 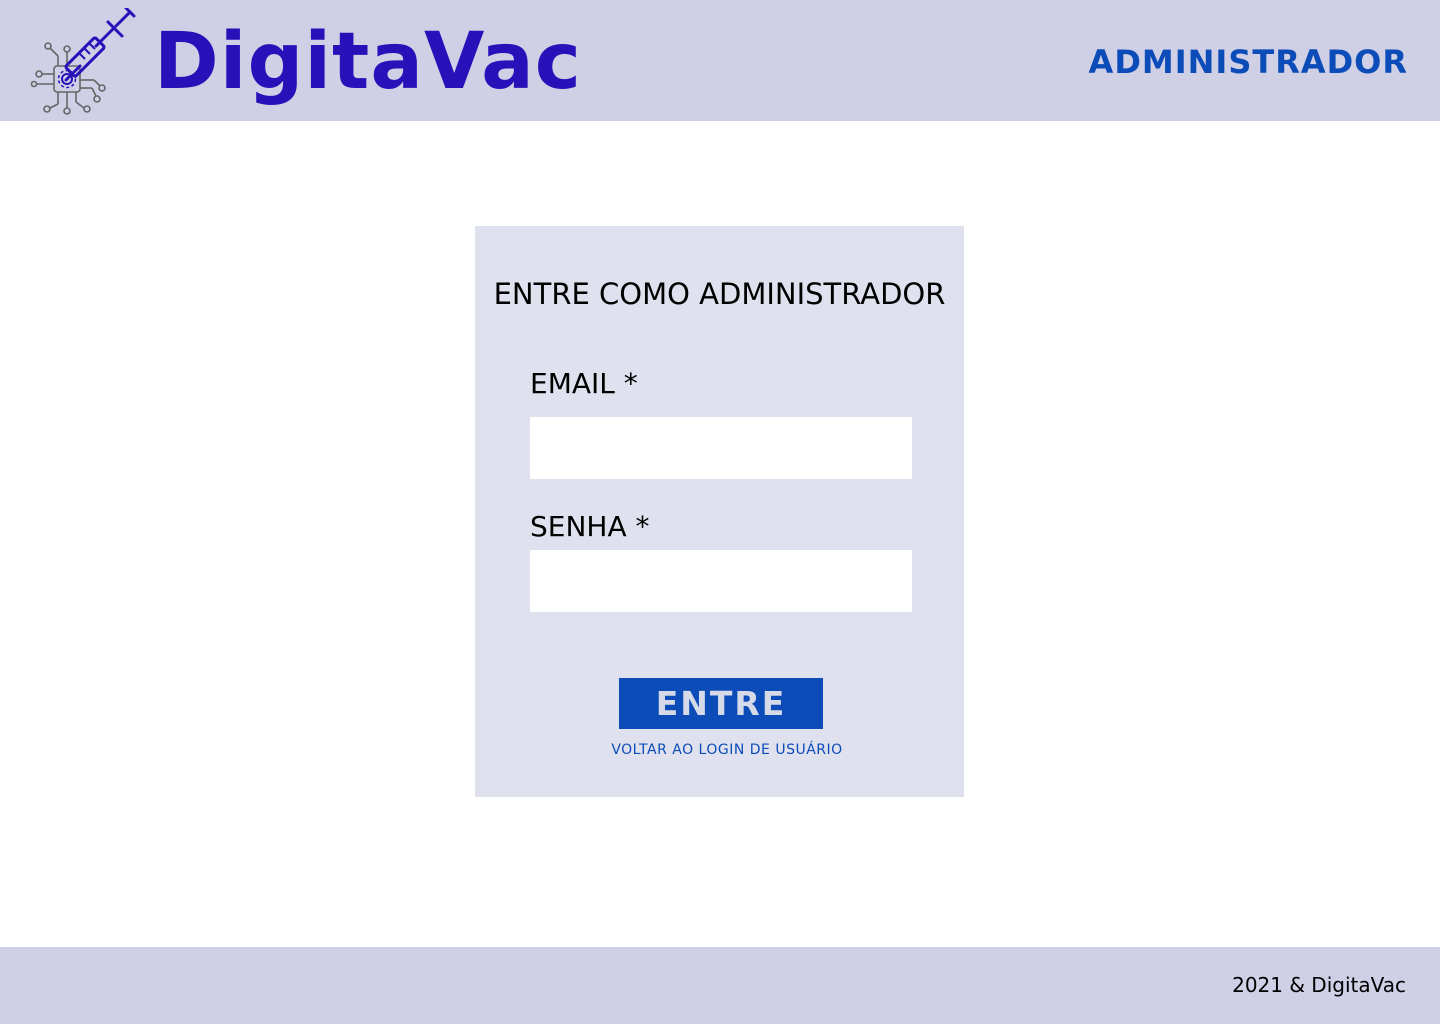 What do you see at coordinates (1319, 985) in the screenshot?
I see `copyright-text: 2021 & DigitaVac` at bounding box center [1319, 985].